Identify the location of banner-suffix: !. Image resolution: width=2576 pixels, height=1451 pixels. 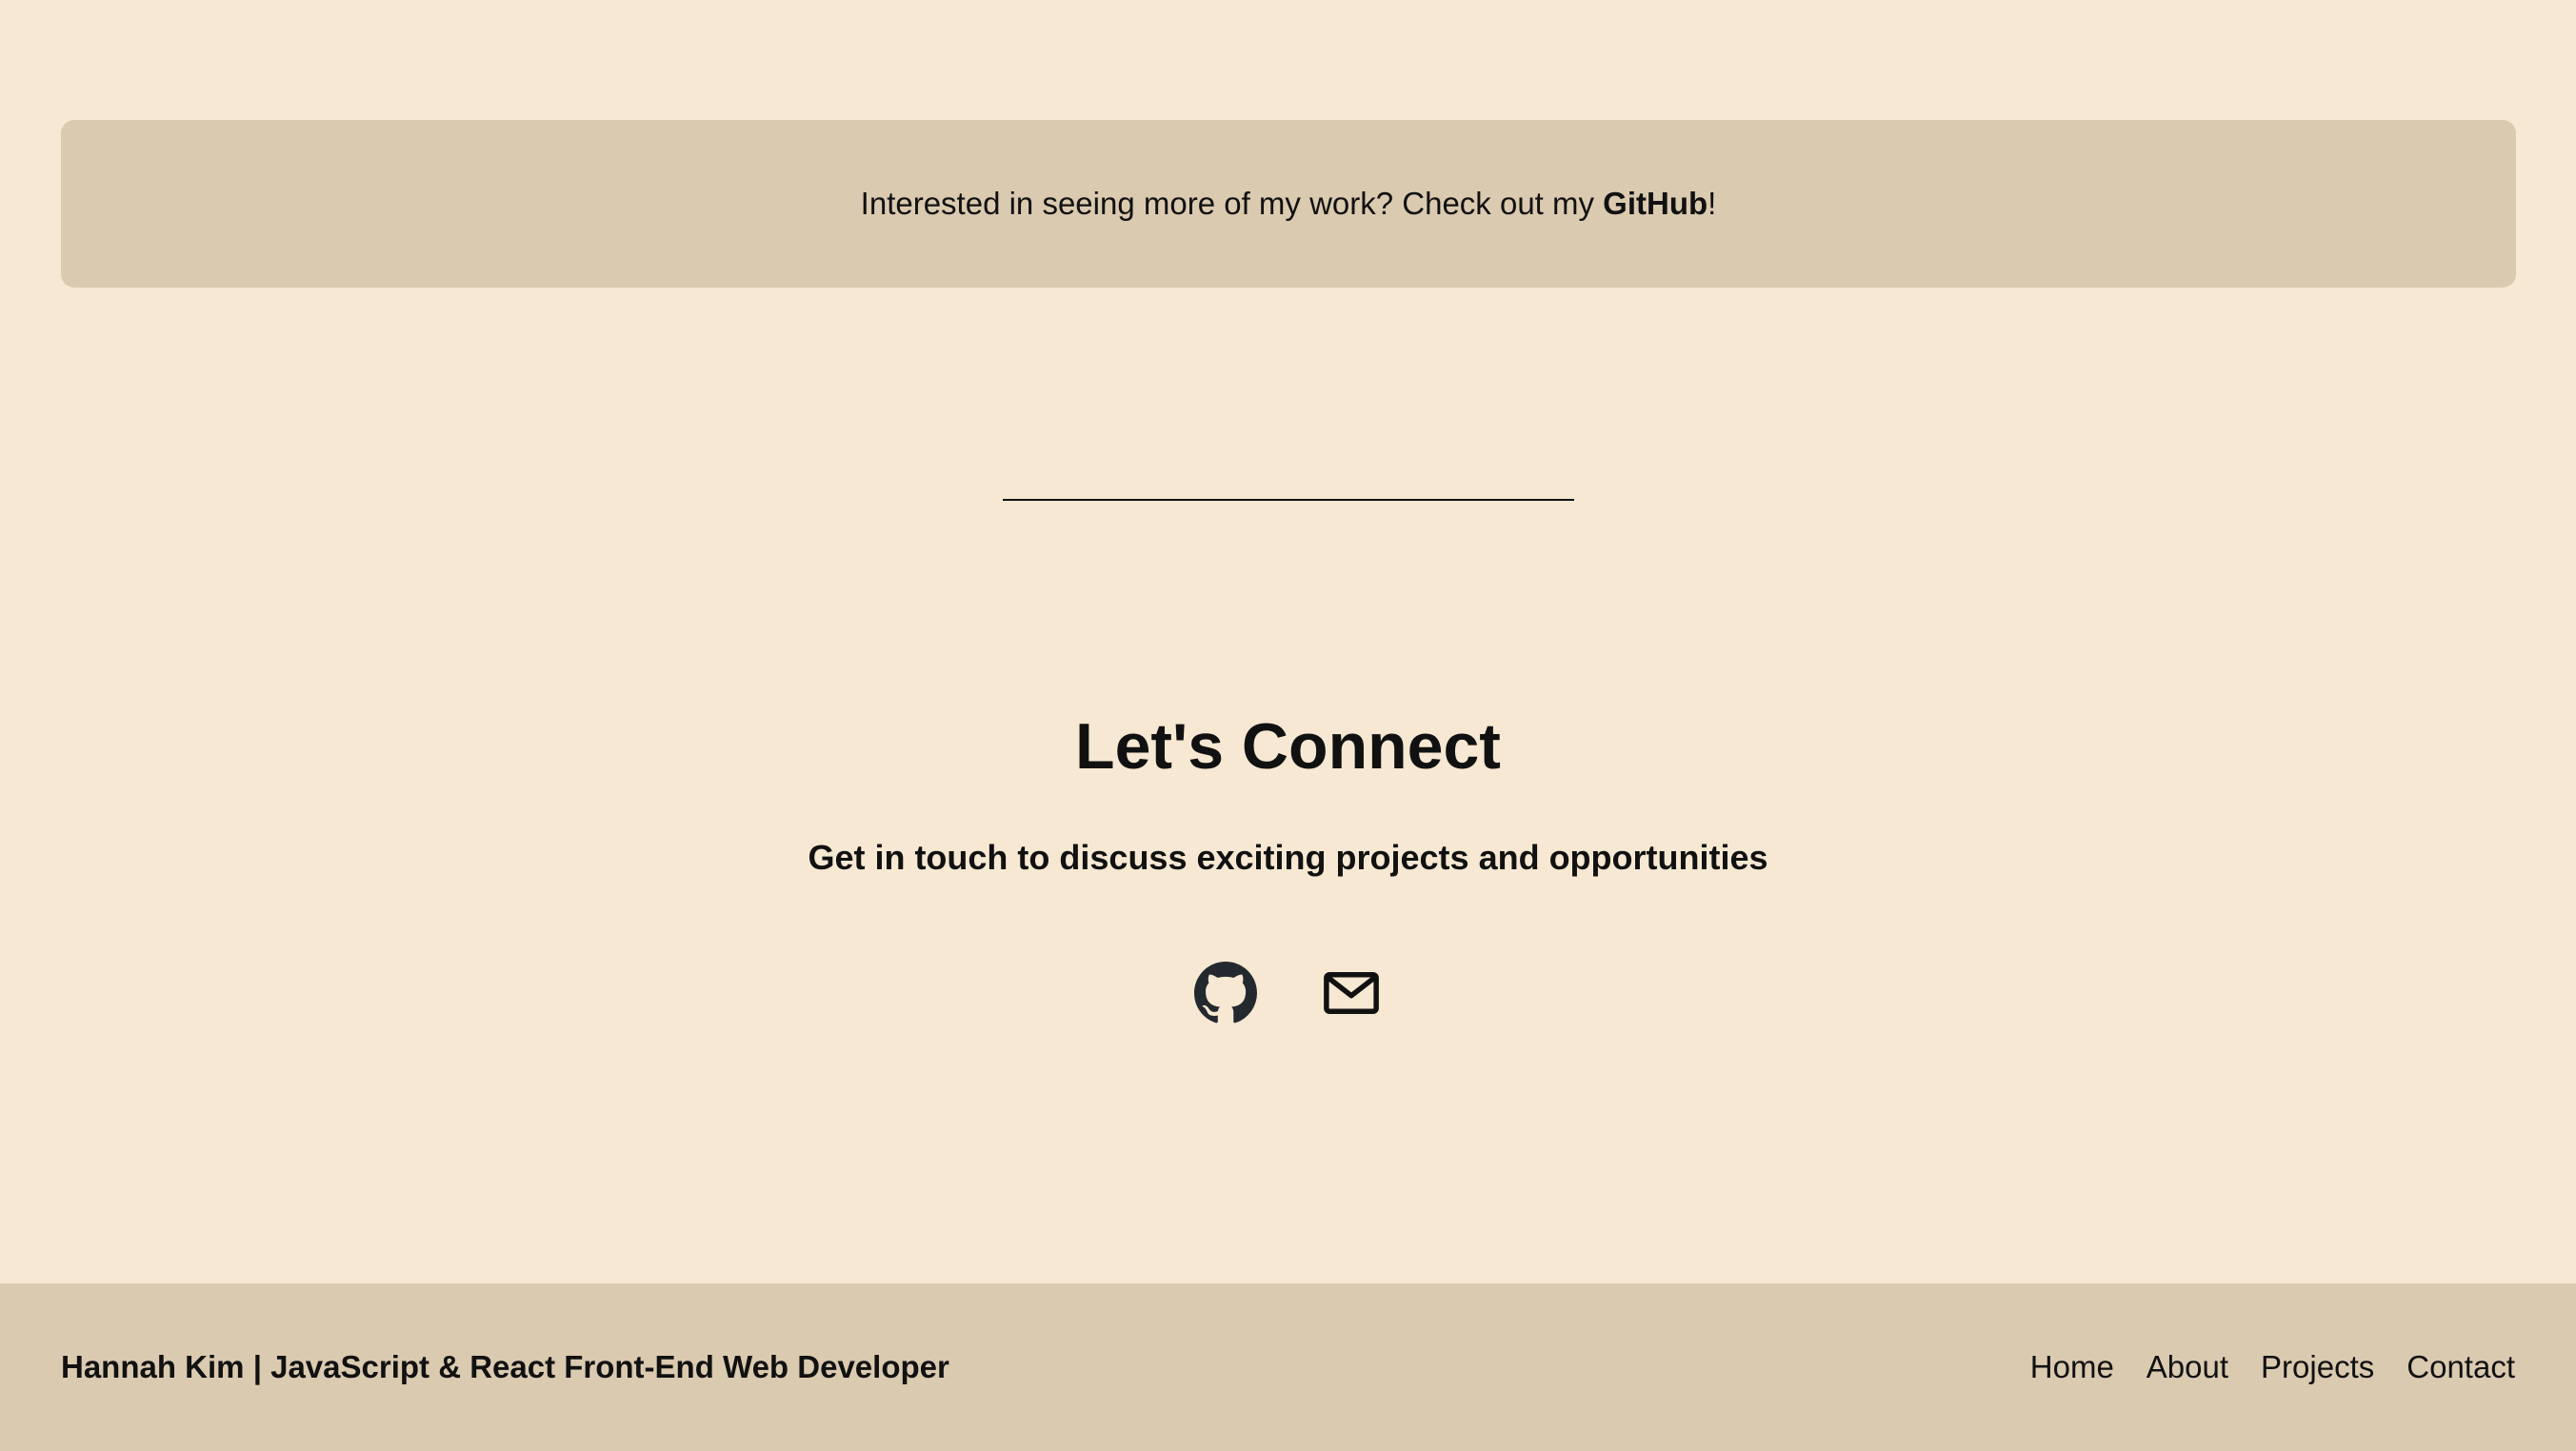
(1712, 203).